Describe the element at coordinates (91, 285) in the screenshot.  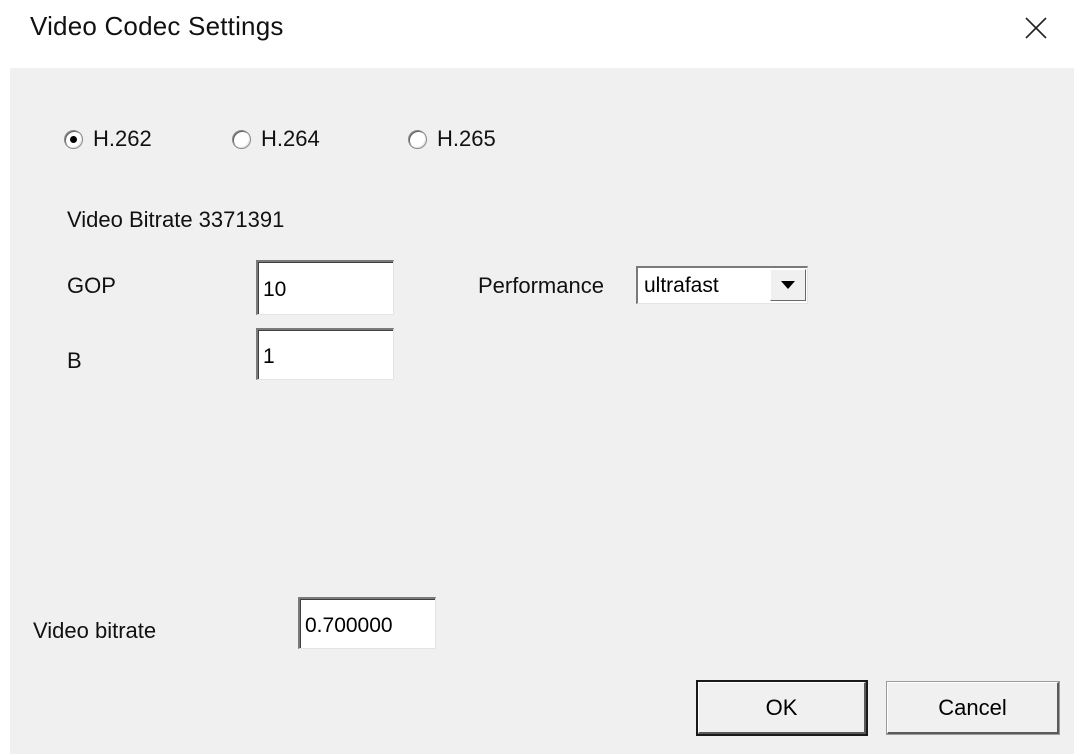
I see `gop-label: GOP` at that location.